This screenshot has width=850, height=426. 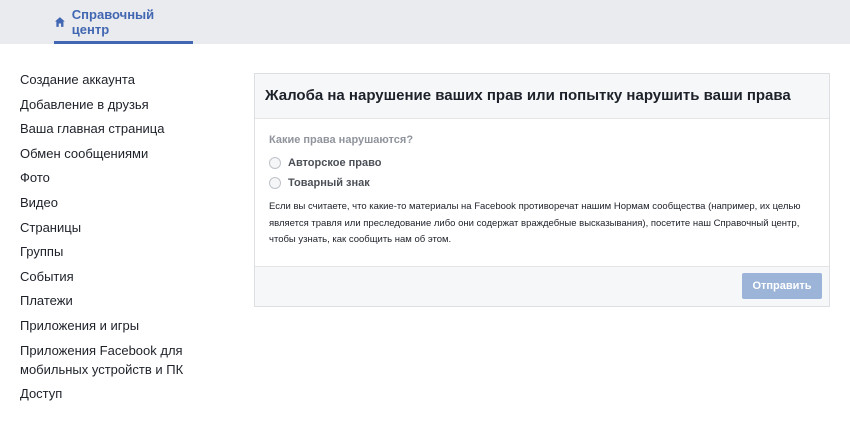 What do you see at coordinates (123, 42) in the screenshot?
I see `active-tab-underline` at bounding box center [123, 42].